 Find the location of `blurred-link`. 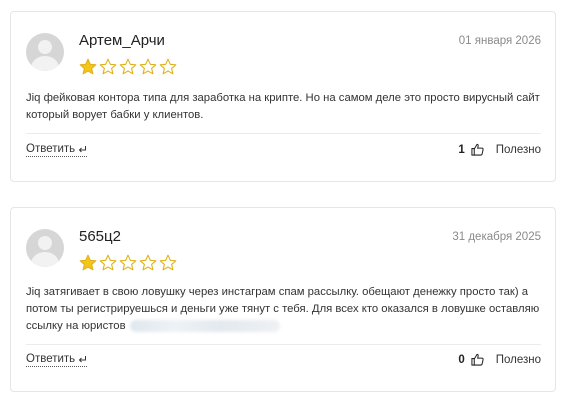

blurred-link is located at coordinates (204, 326).